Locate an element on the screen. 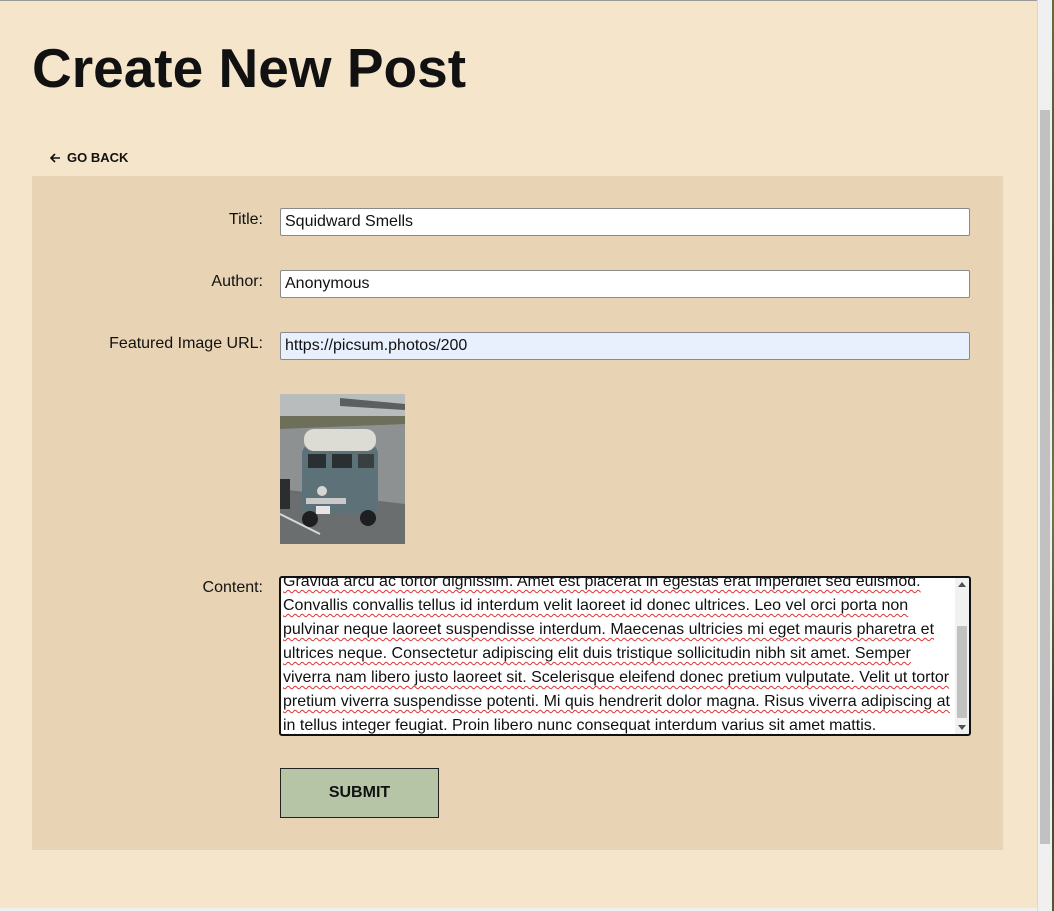  submit-button: SUBMIT is located at coordinates (359, 793).